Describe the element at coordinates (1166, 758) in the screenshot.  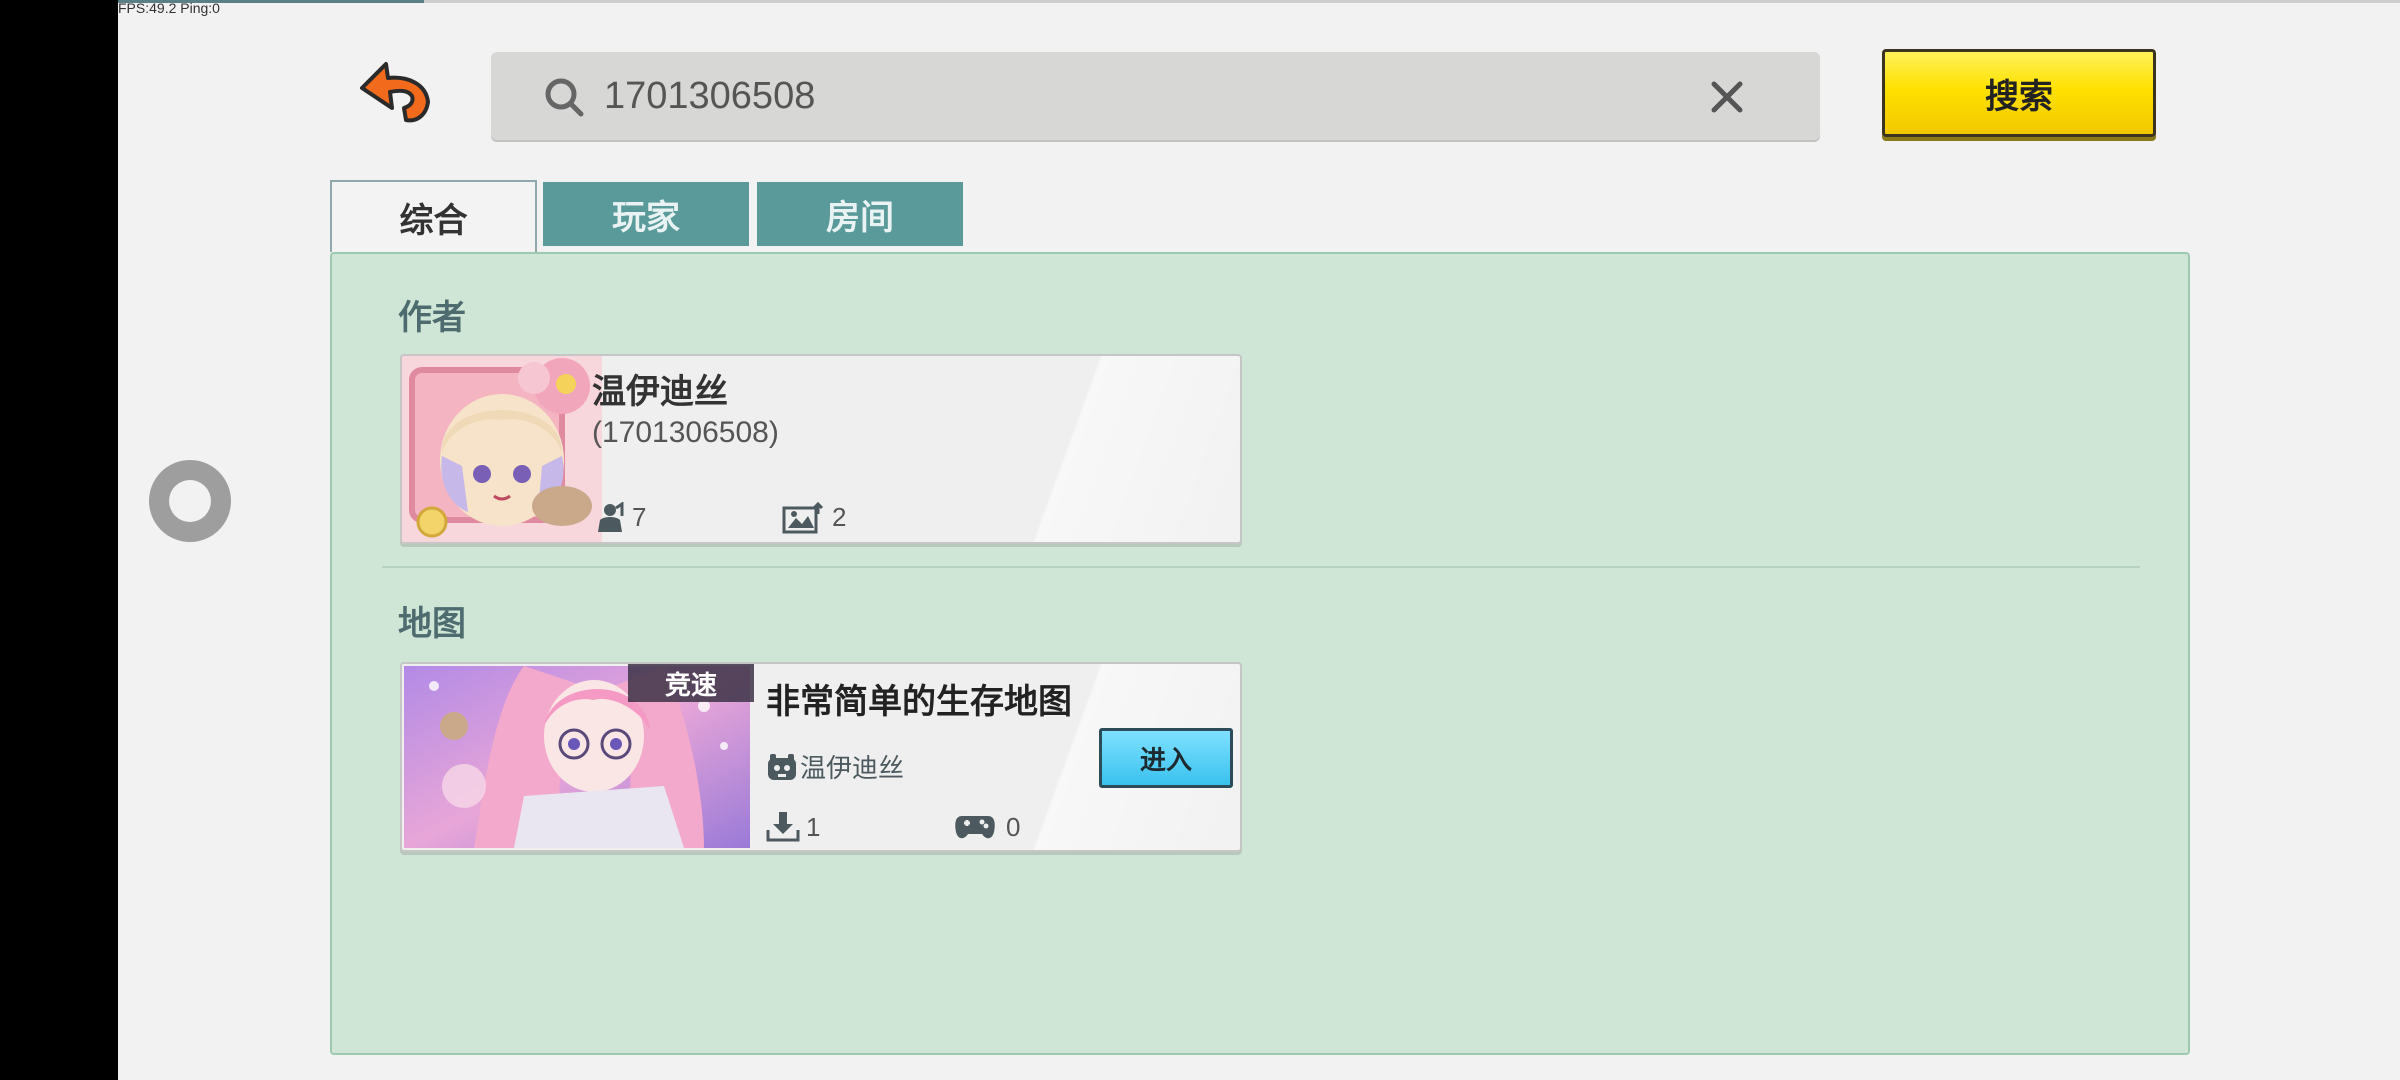
I see `enter-button: 进入` at that location.